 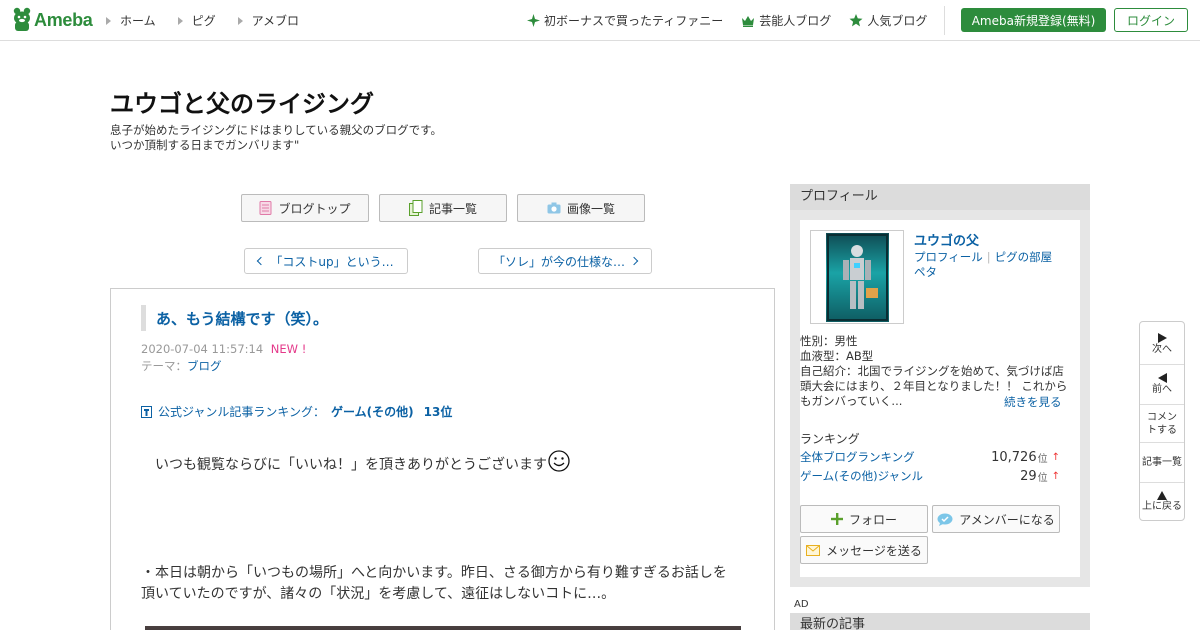 I want to click on profile-name: ユウゴの父, so click(x=946, y=239).